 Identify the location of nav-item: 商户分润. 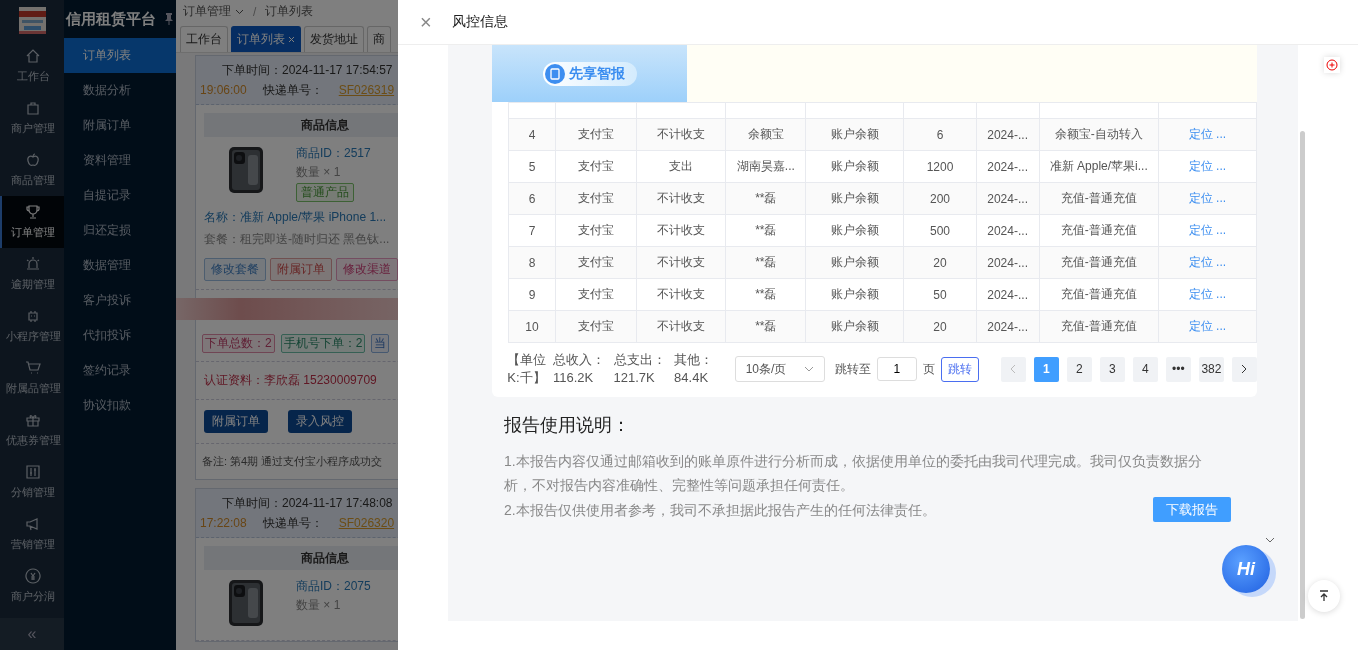
(32, 586).